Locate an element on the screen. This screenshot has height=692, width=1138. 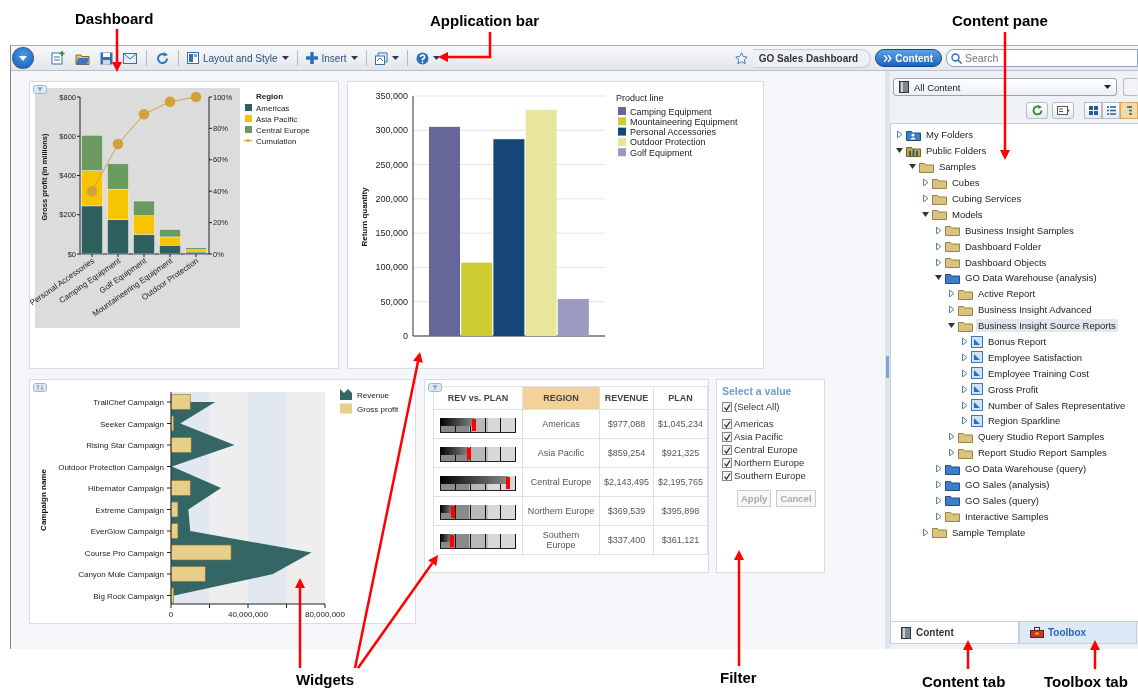
category-label: Course Pro Campaign is located at coordinates (124, 553).